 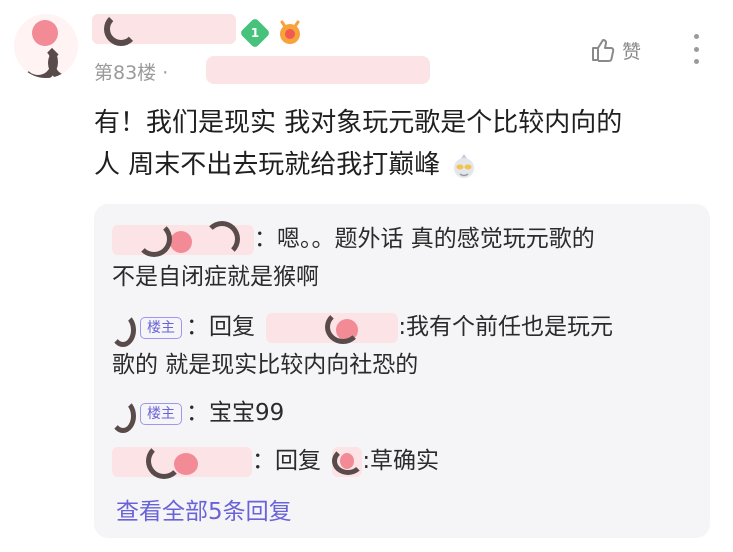 What do you see at coordinates (362, 346) in the screenshot?
I see `reply-item: 楼主 ：回复 :我有个前任也是玩元 歌的 就是现实比较内向社恐的` at bounding box center [362, 346].